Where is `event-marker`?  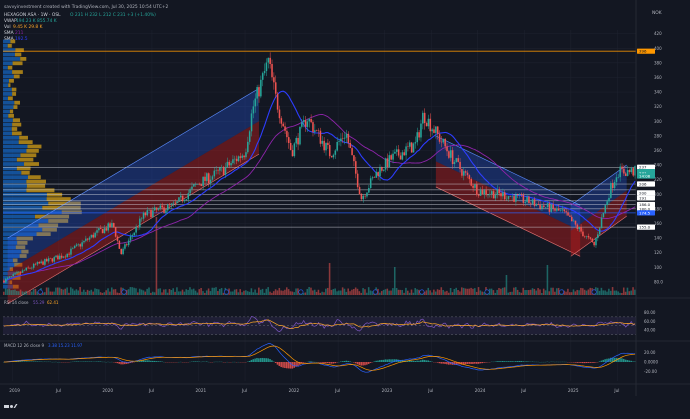 event-marker is located at coordinates (562, 292).